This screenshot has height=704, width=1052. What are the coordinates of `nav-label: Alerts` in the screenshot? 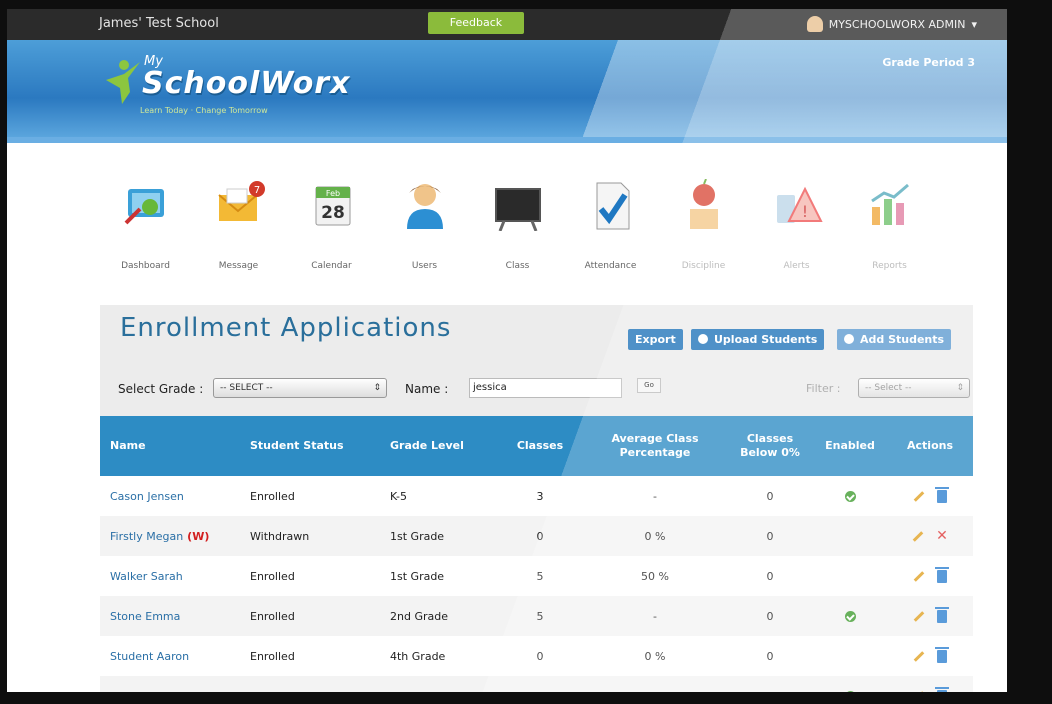 It's located at (796, 266).